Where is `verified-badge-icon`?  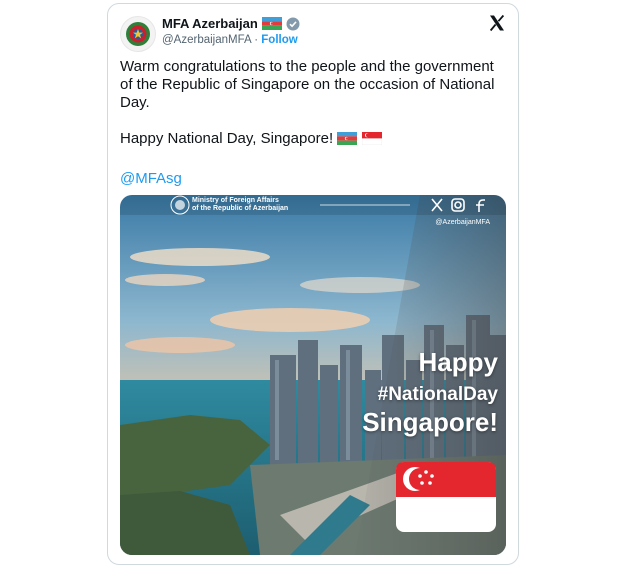 verified-badge-icon is located at coordinates (293, 23).